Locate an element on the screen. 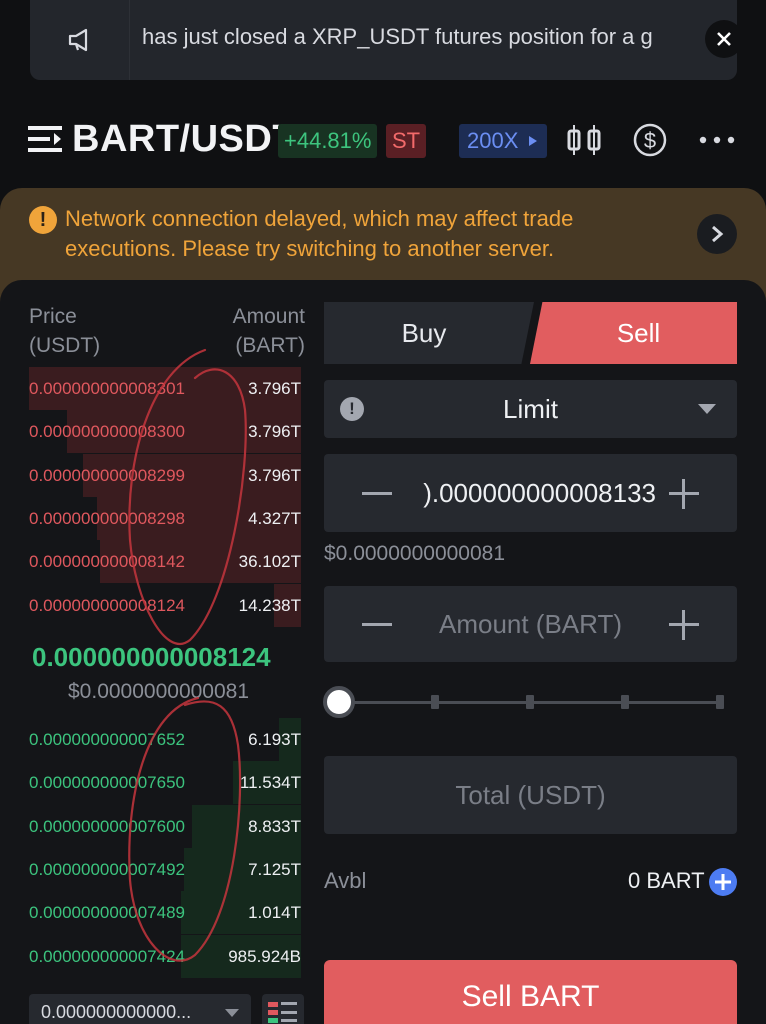 The height and width of the screenshot is (1024, 766). bid-price: 0.000000000007650 is located at coordinates (107, 783).